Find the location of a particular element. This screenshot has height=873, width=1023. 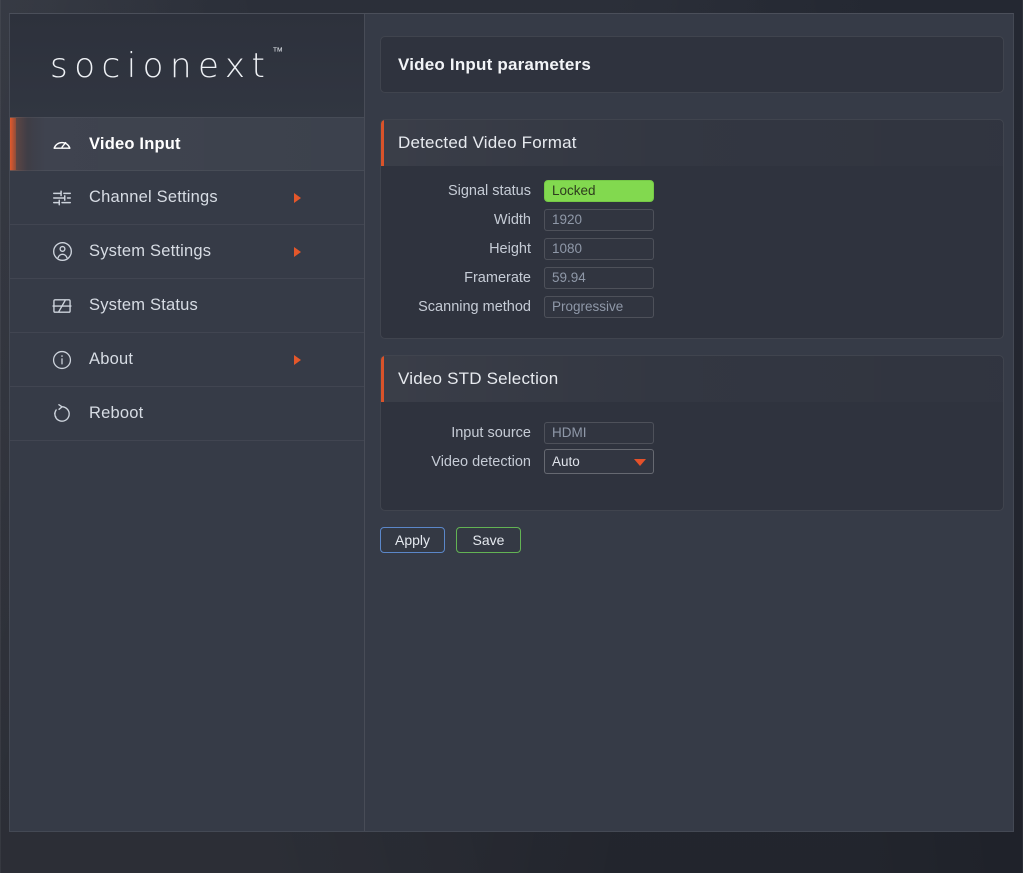

sidebar-item-system-status: System Status is located at coordinates (187, 306).